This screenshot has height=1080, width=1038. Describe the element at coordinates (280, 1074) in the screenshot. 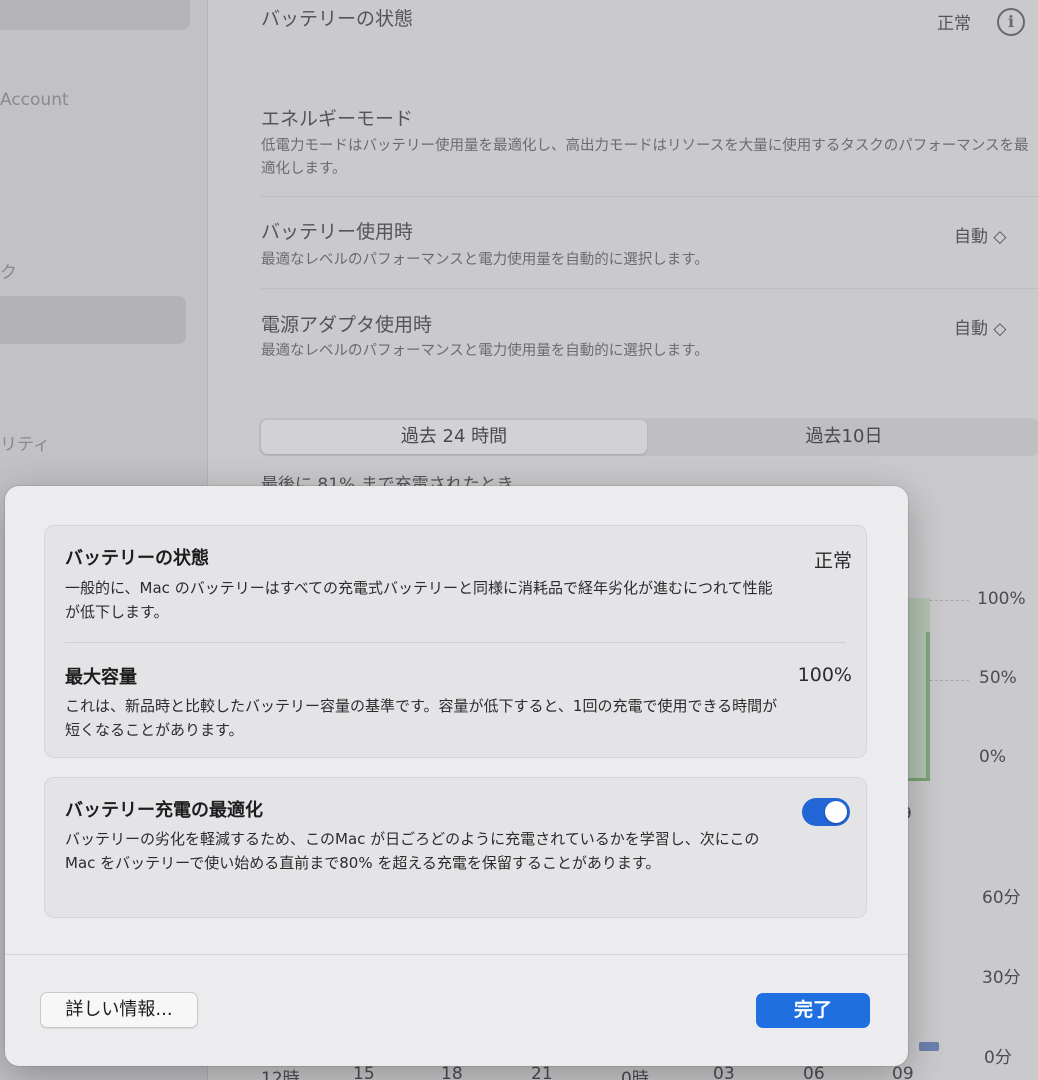

I see `time-label: 12時` at that location.